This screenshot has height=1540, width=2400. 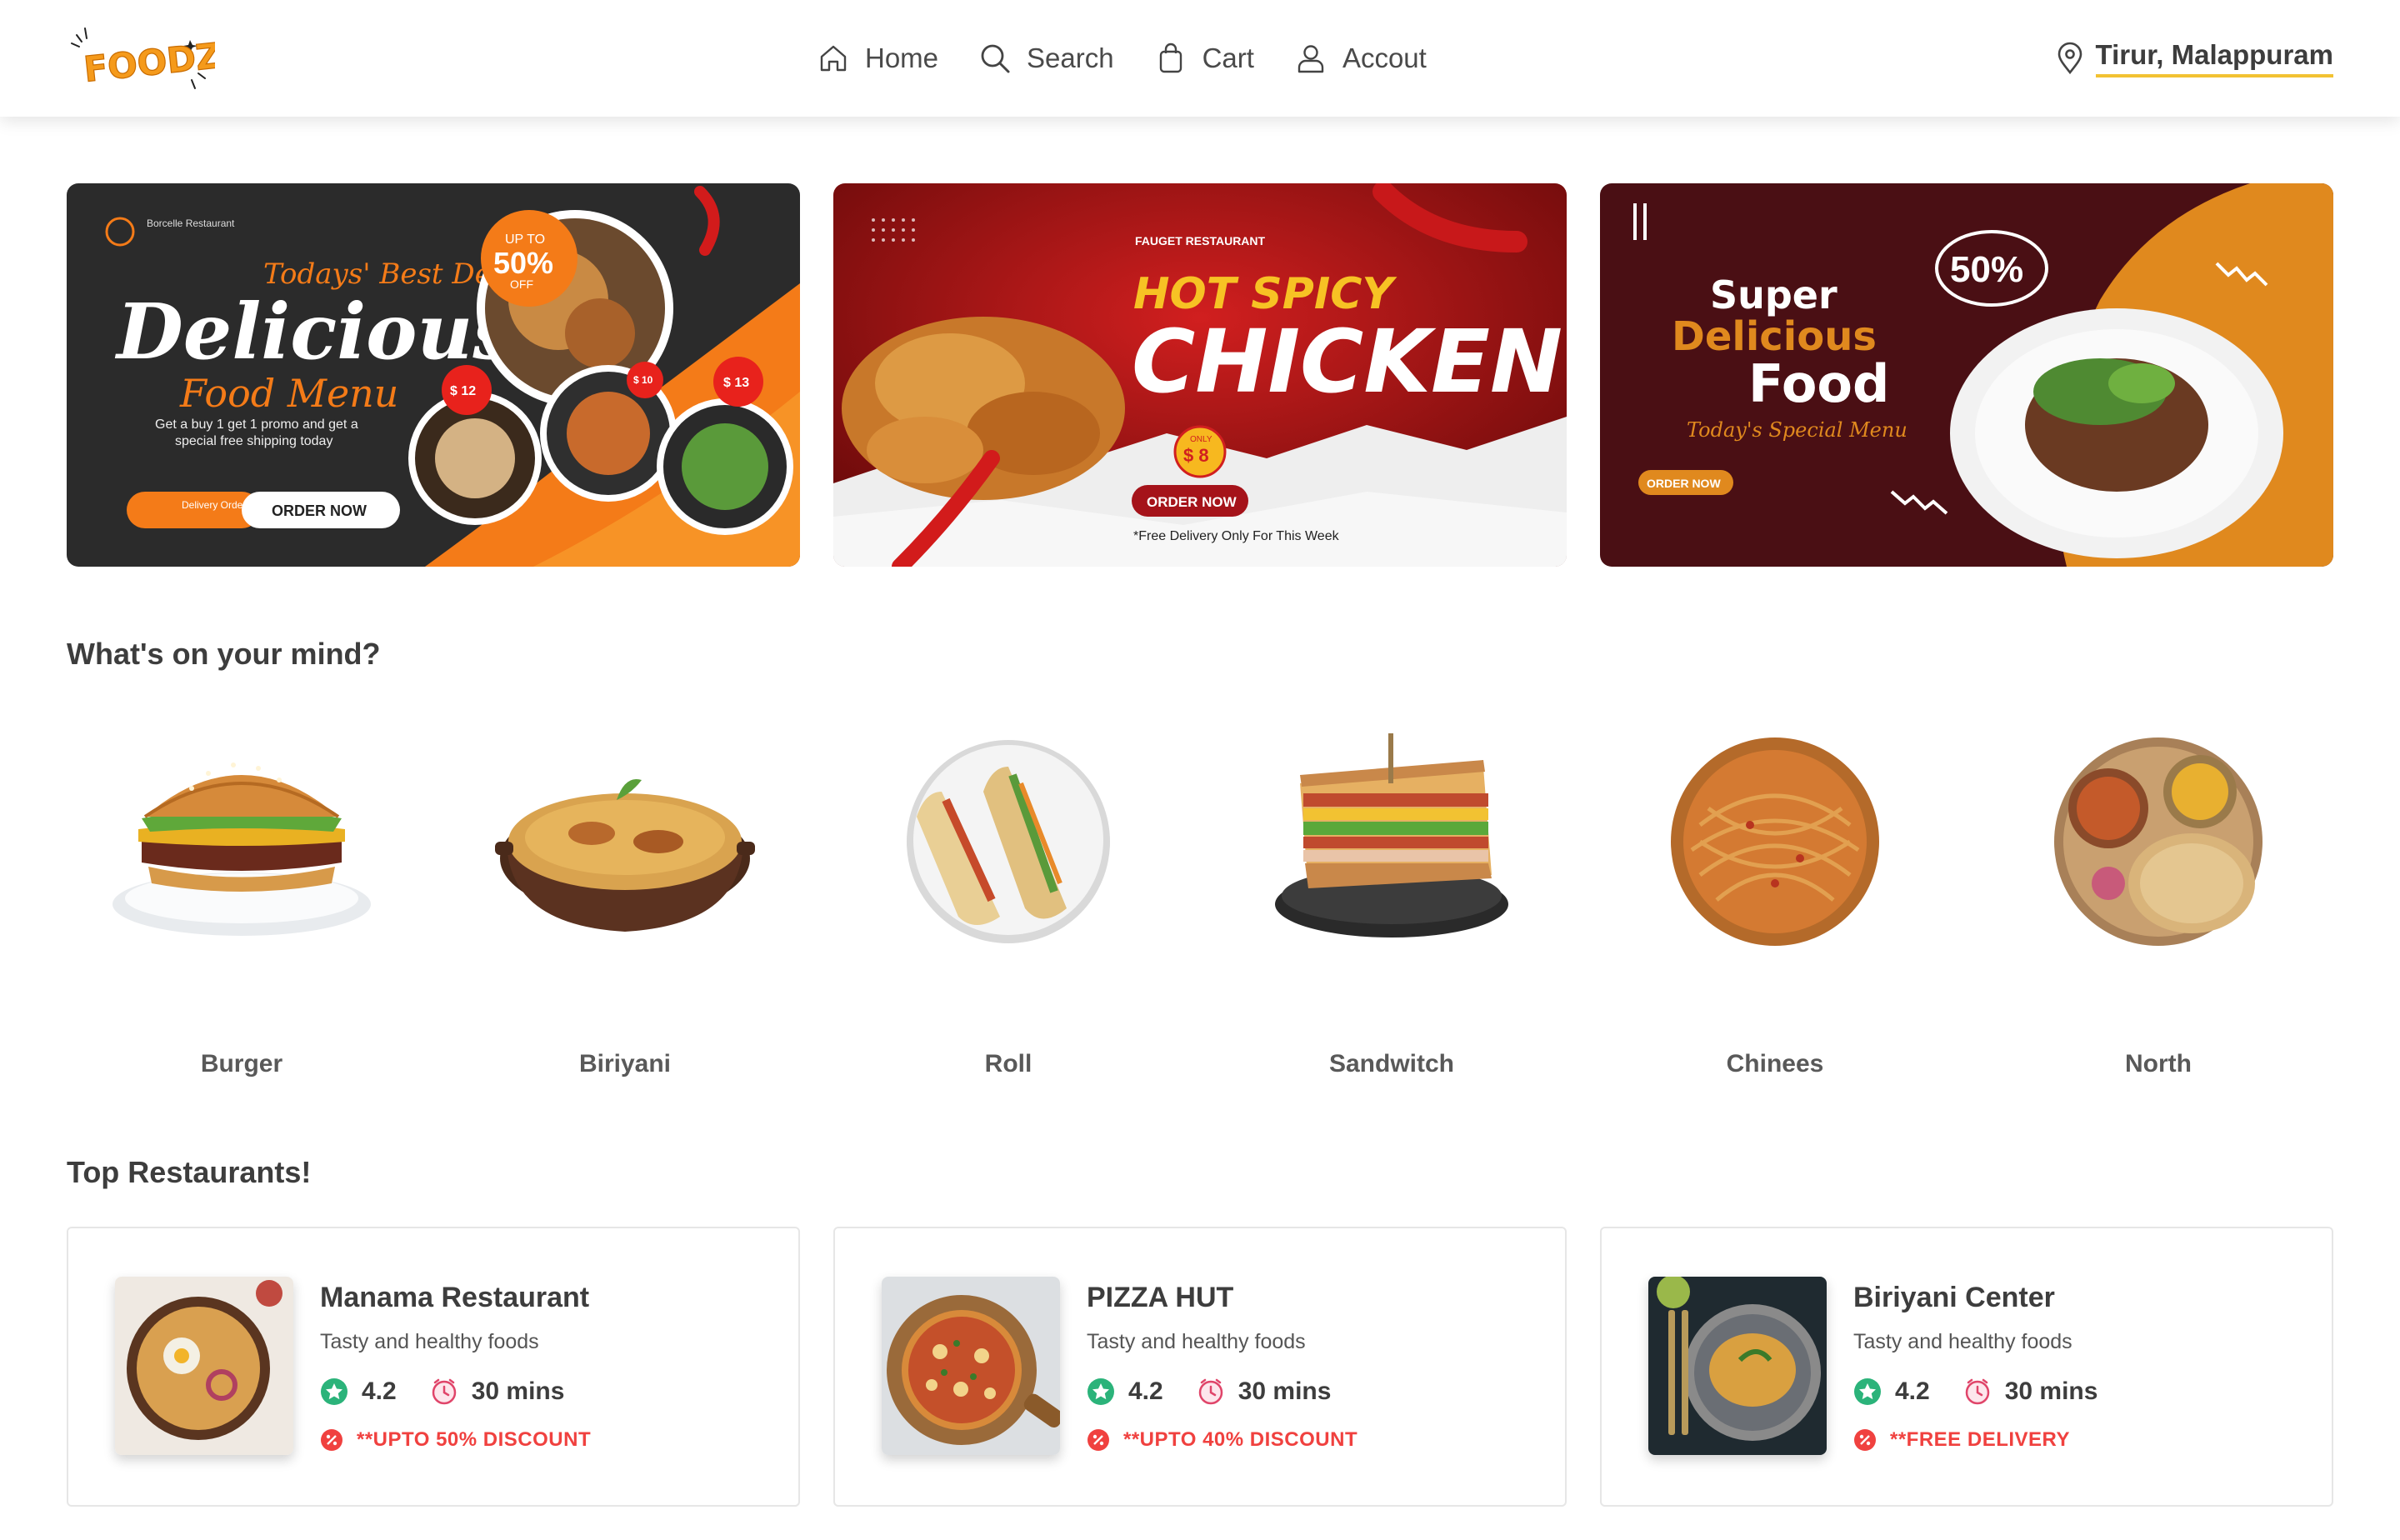 I want to click on nav-search: Search, so click(x=1046, y=59).